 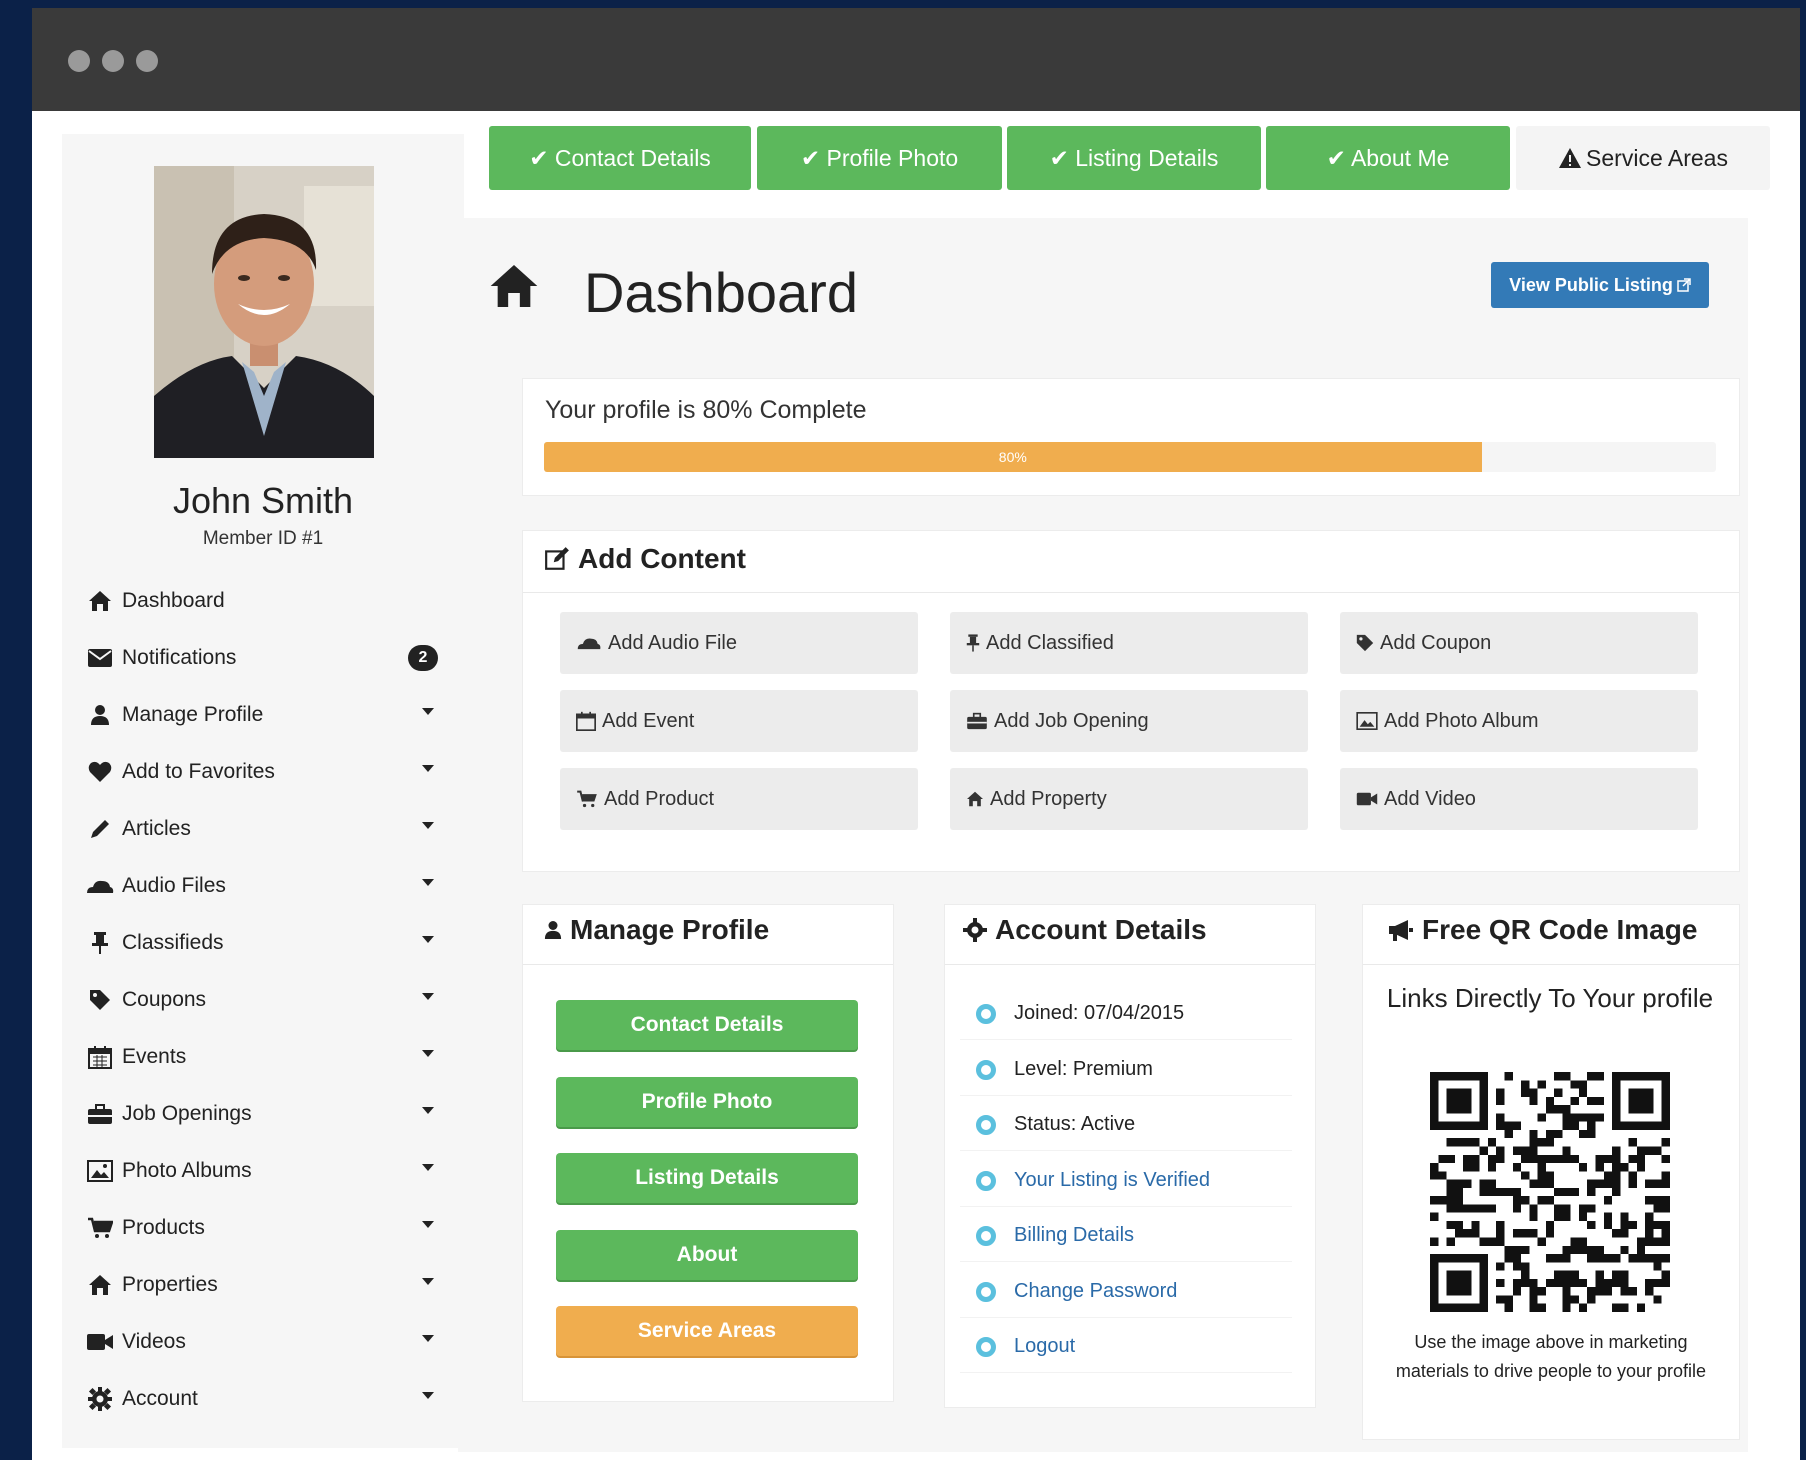 I want to click on sidebar-item-properties: Properties, so click(x=260, y=1284).